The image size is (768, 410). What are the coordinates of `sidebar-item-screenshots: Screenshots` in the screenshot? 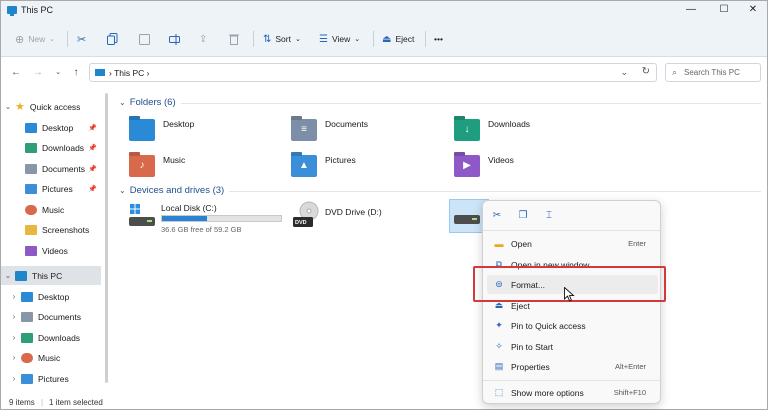 It's located at (51, 229).